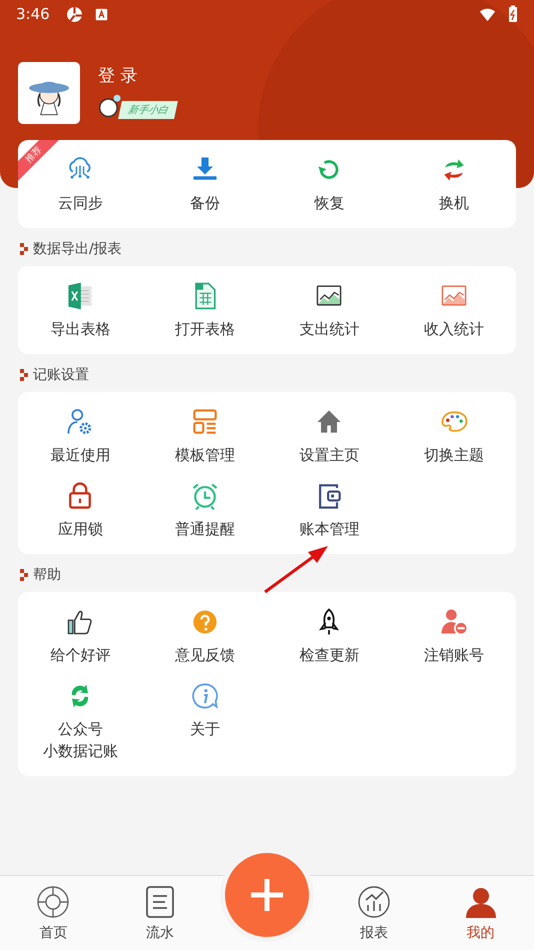  I want to click on nav-tab: 流水, so click(160, 913).